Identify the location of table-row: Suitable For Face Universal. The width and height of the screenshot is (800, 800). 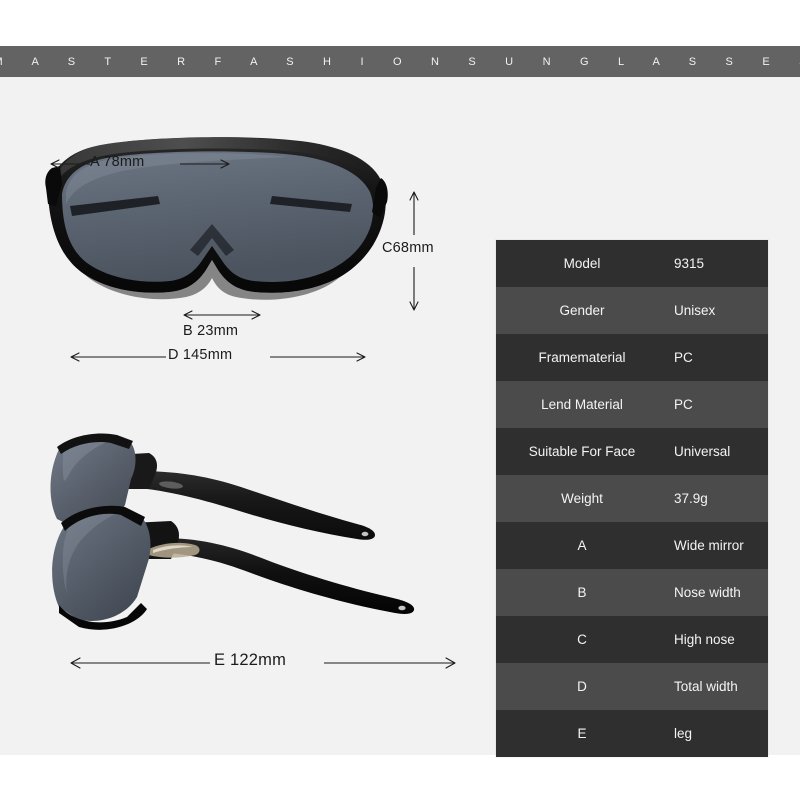
(632, 451).